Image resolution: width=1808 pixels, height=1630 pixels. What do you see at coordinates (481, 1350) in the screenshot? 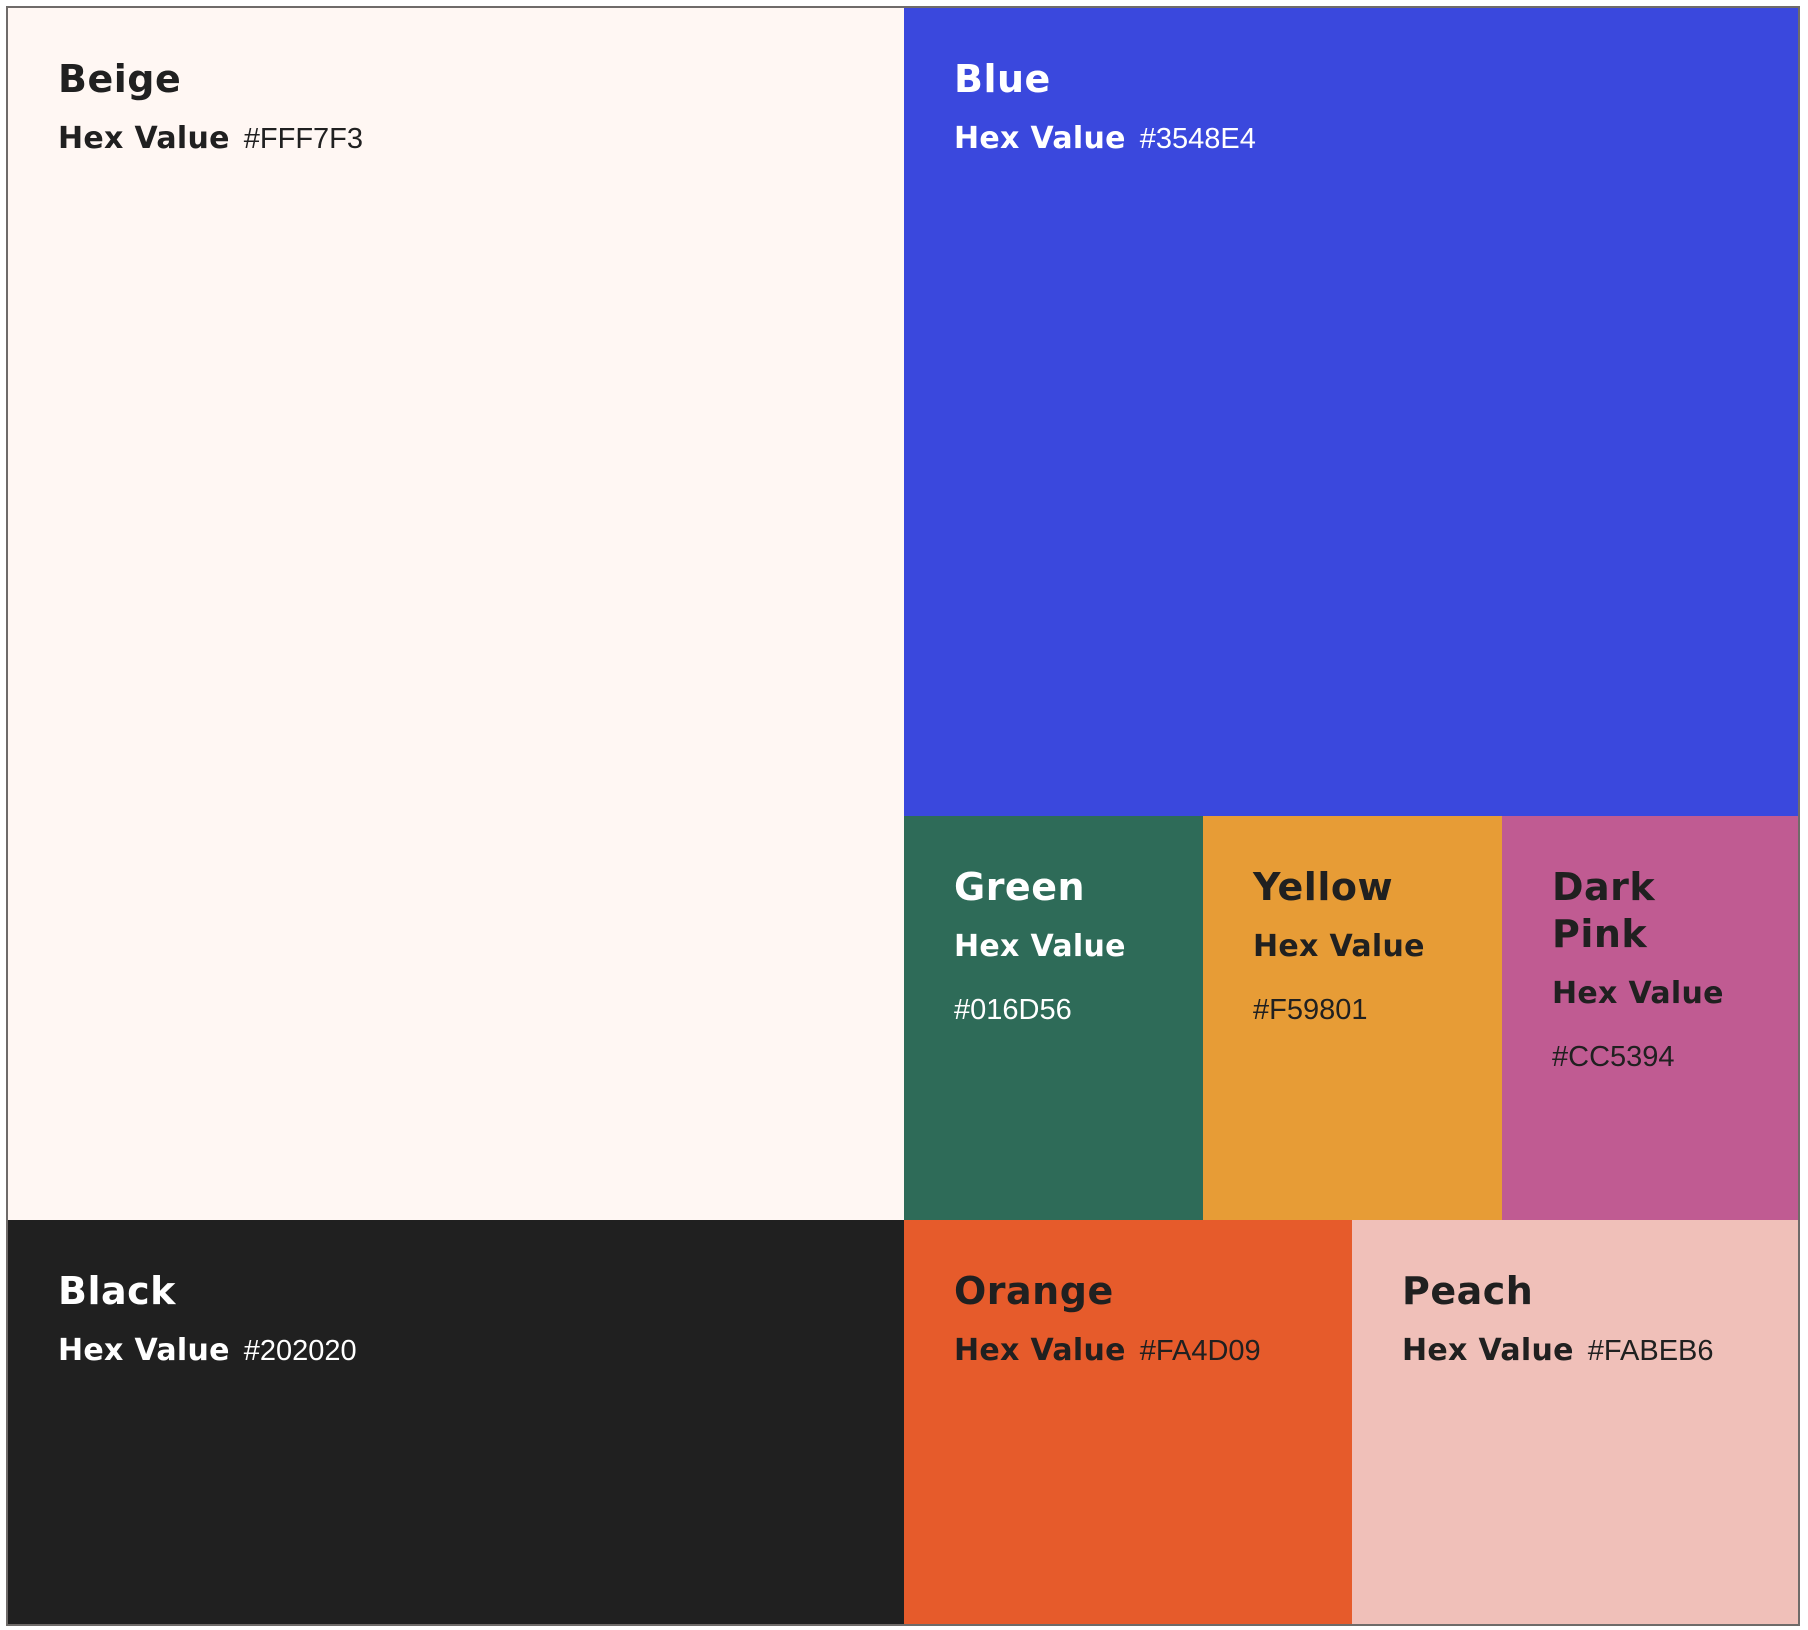
I see `hex-line: Hex Value #202020` at bounding box center [481, 1350].